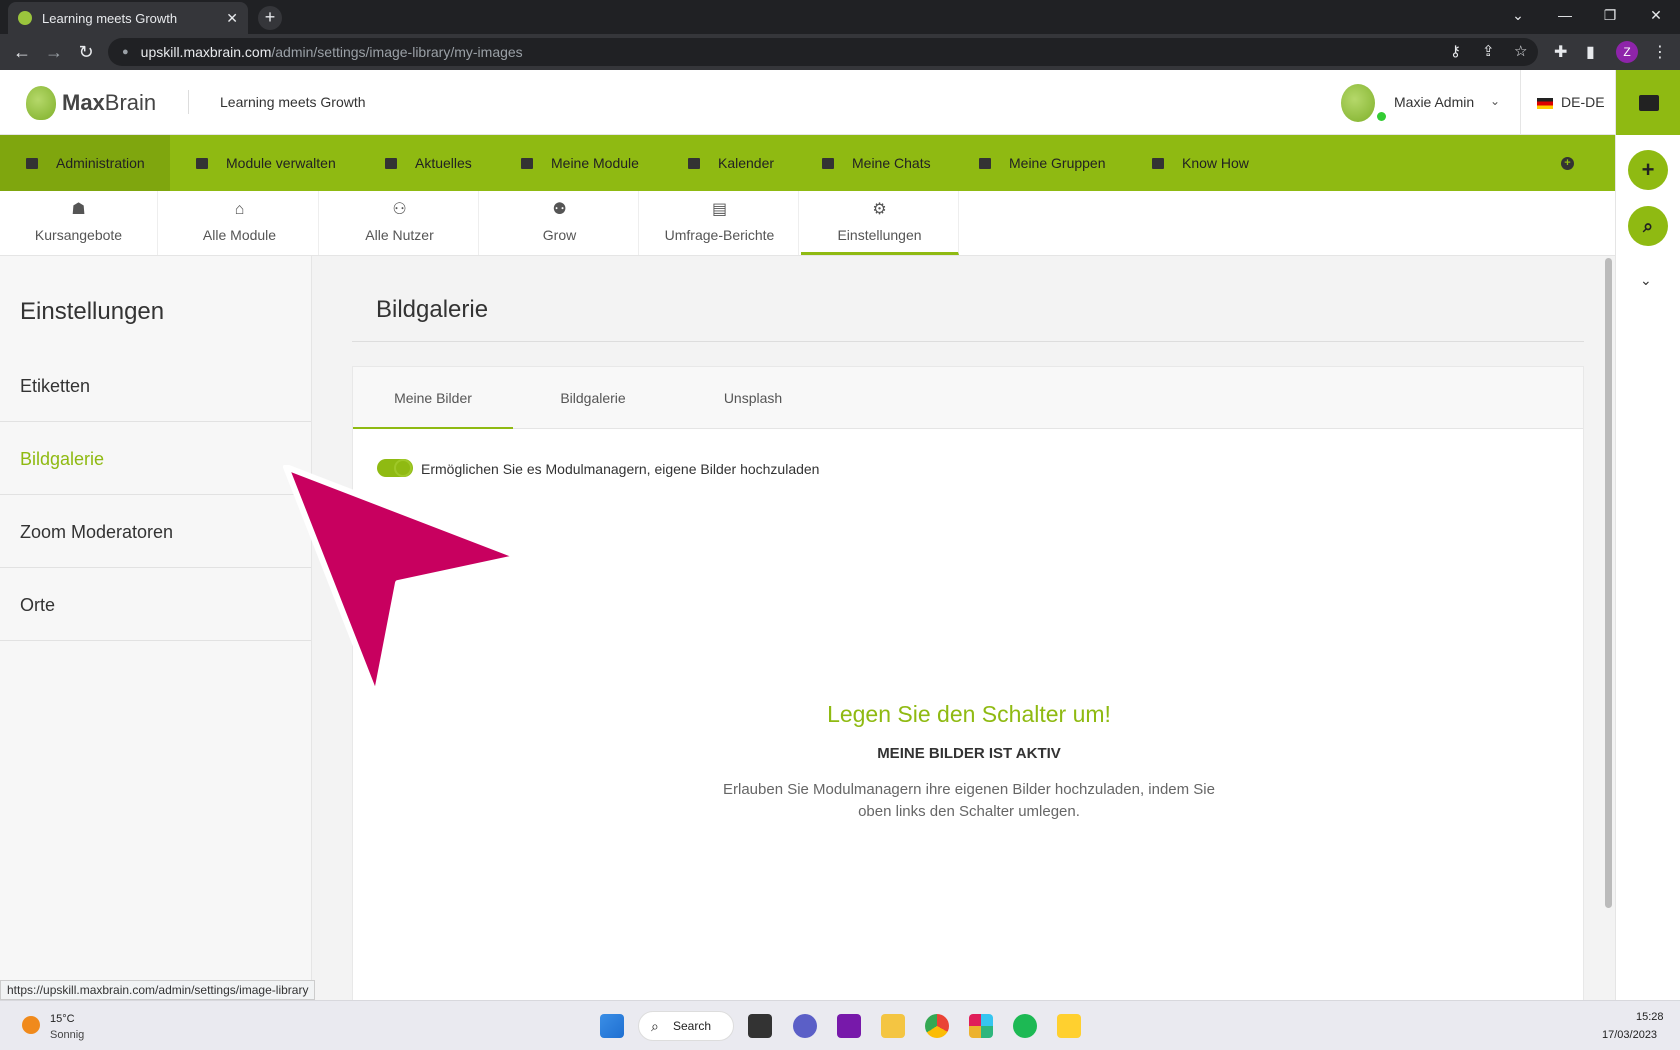 The image size is (1680, 1050). Describe the element at coordinates (840, 17) in the screenshot. I see `browser-tab-strip: Learning meets Growth ✕ + ⌄ — ❐ ✕` at that location.